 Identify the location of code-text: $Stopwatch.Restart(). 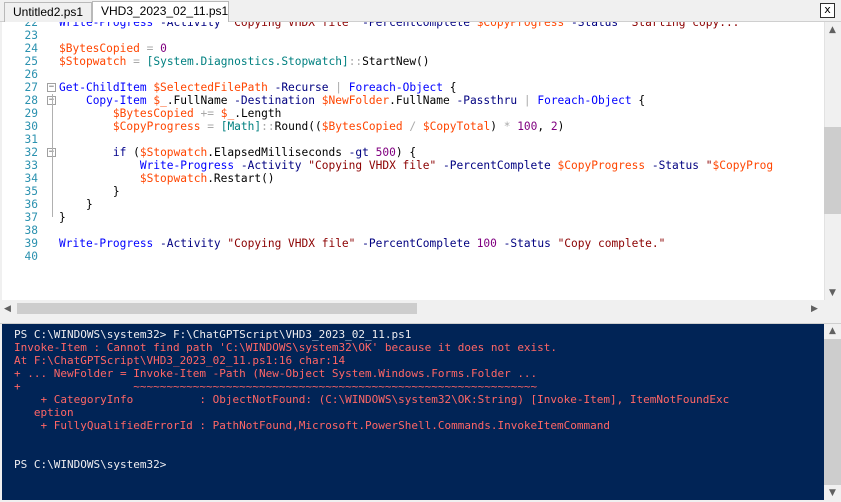
(207, 178).